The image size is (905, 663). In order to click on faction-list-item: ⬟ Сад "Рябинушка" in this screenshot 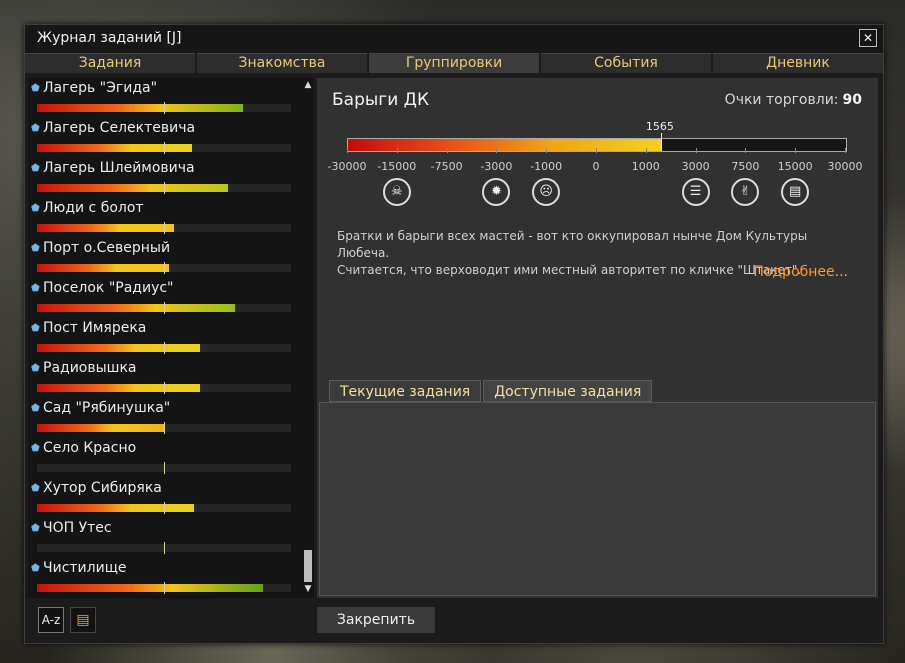, I will do `click(163, 418)`.